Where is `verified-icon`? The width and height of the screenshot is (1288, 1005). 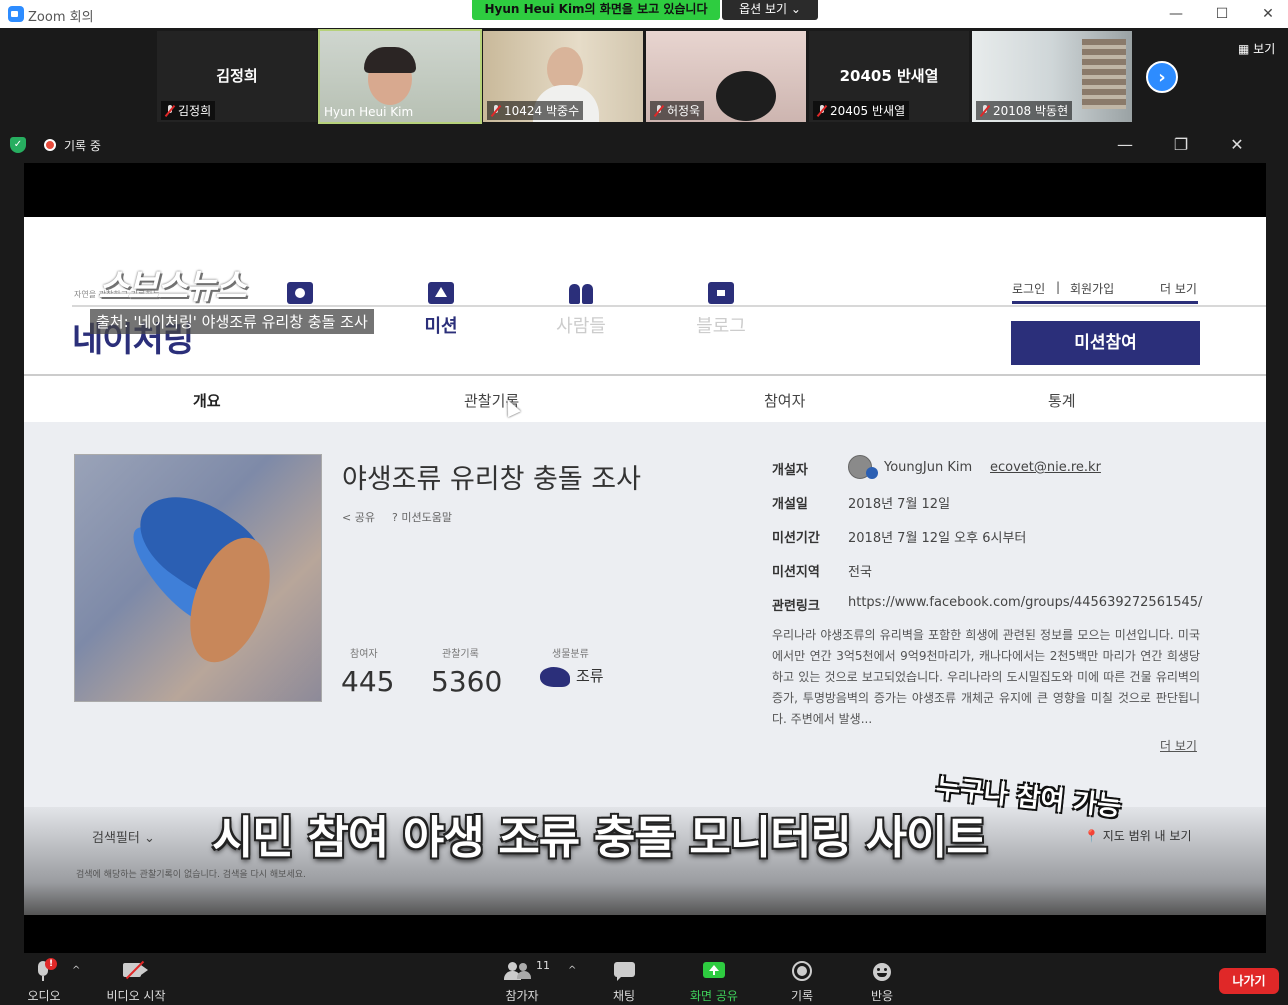
verified-icon is located at coordinates (872, 473).